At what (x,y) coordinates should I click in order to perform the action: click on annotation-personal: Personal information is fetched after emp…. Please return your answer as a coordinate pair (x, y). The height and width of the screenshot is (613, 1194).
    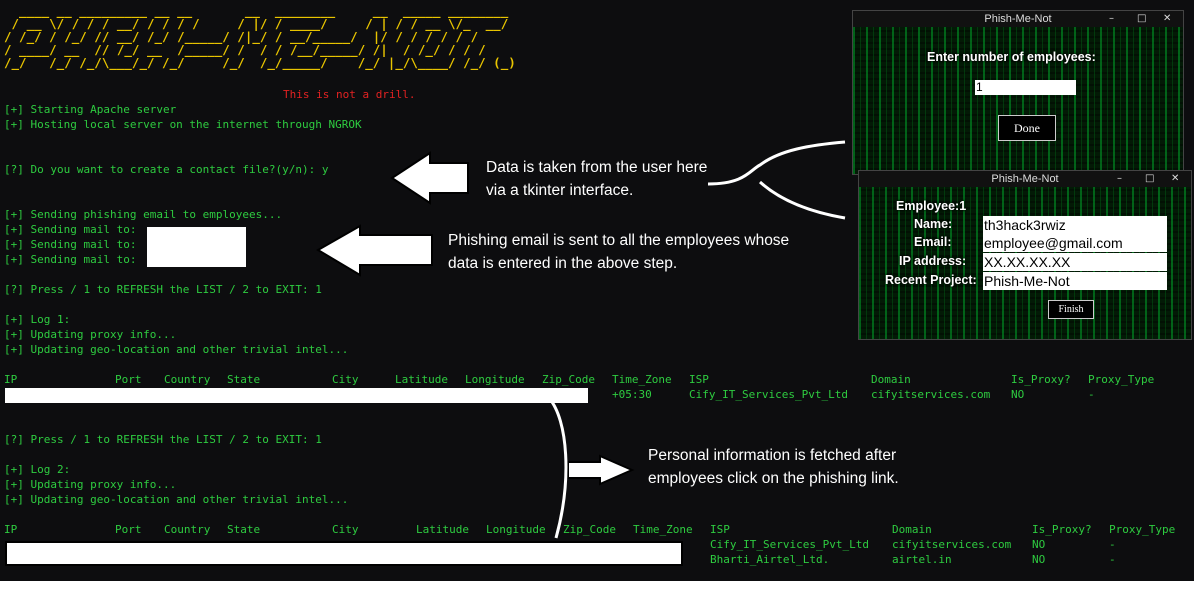
    Looking at the image, I should click on (773, 467).